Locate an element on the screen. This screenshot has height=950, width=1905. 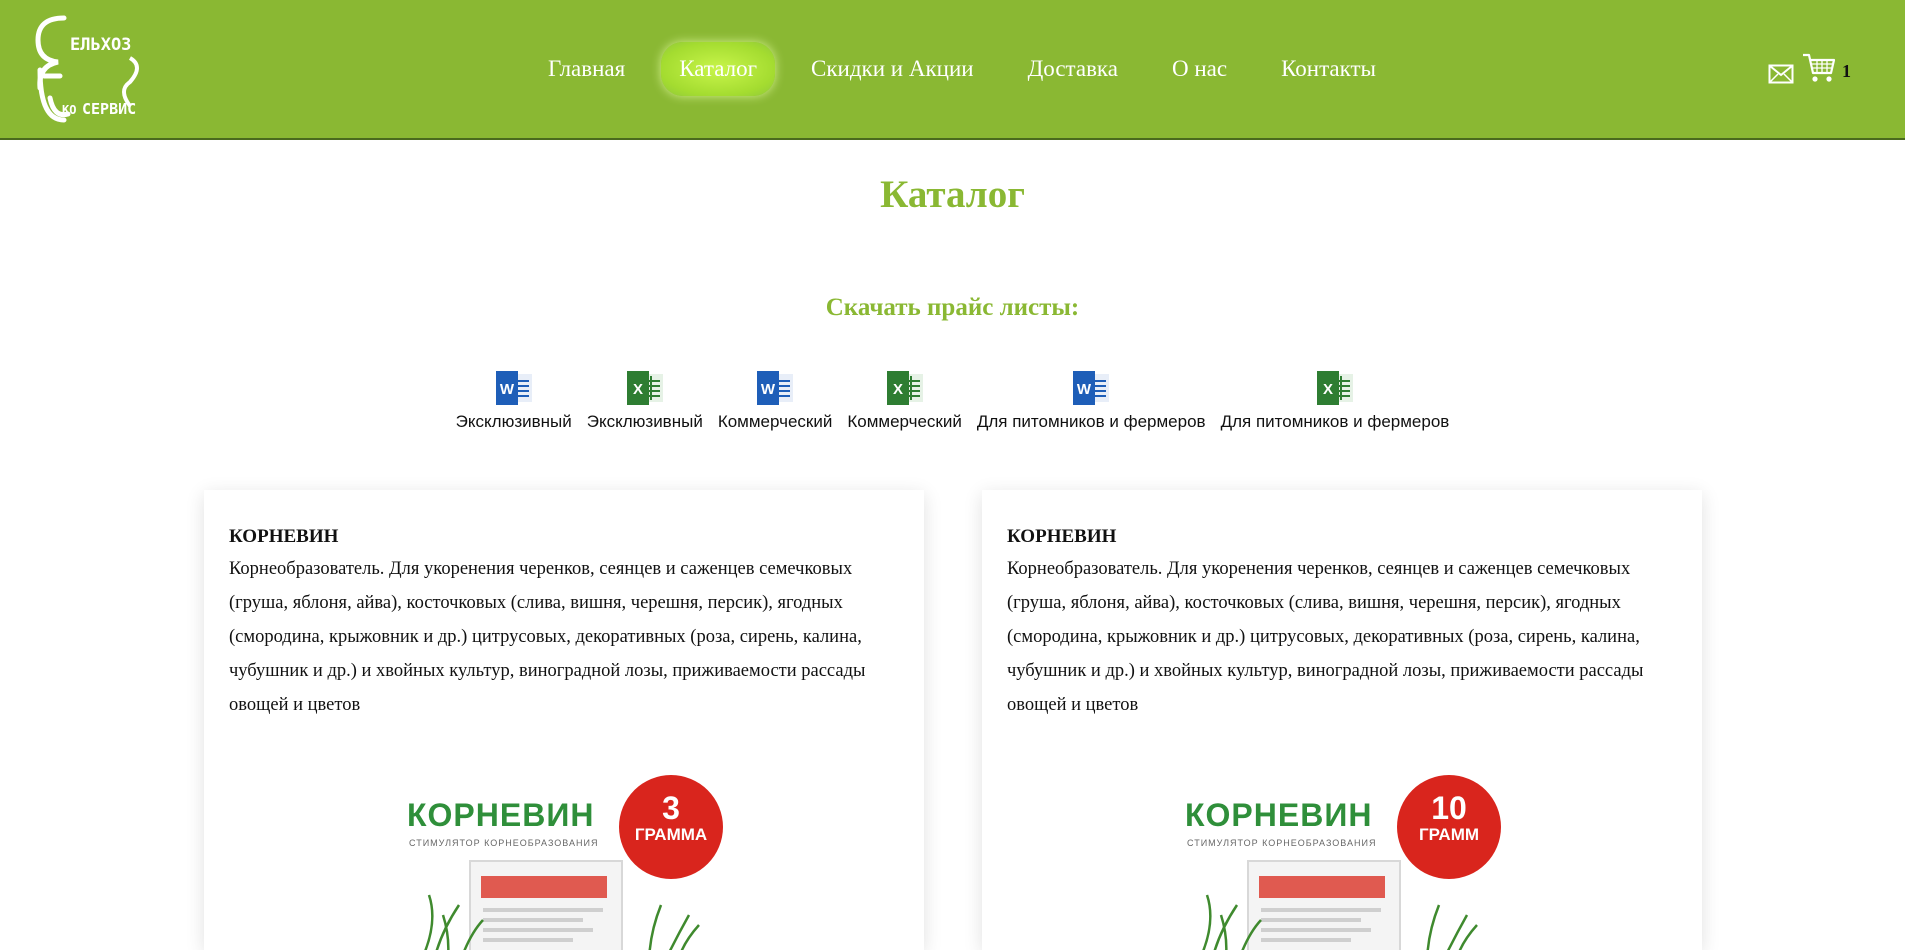
page-title: Каталог is located at coordinates (952, 194).